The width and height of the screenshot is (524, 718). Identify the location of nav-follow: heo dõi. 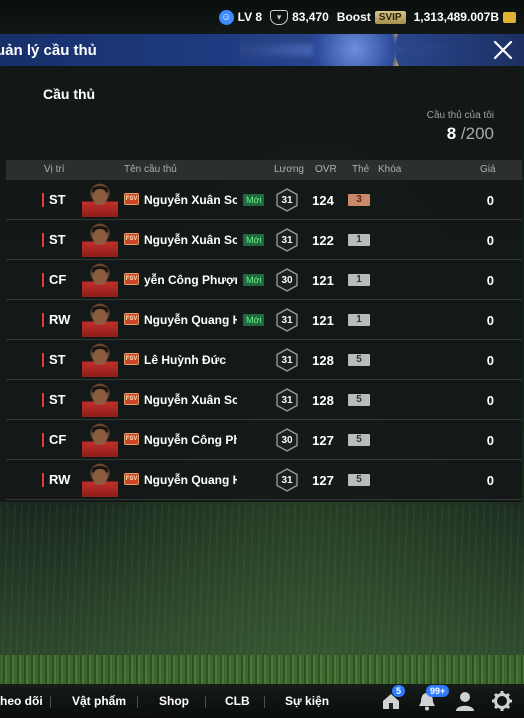
(21, 701).